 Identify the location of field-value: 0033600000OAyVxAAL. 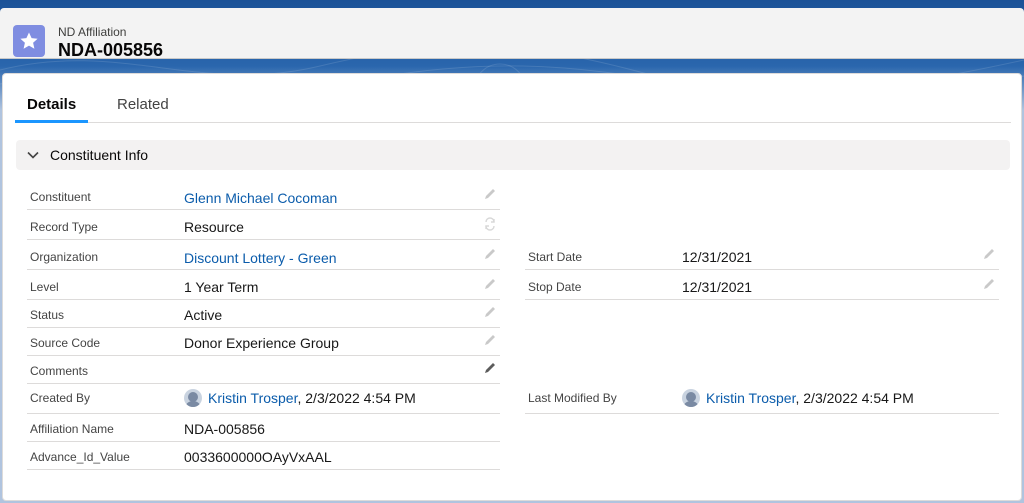
(258, 457).